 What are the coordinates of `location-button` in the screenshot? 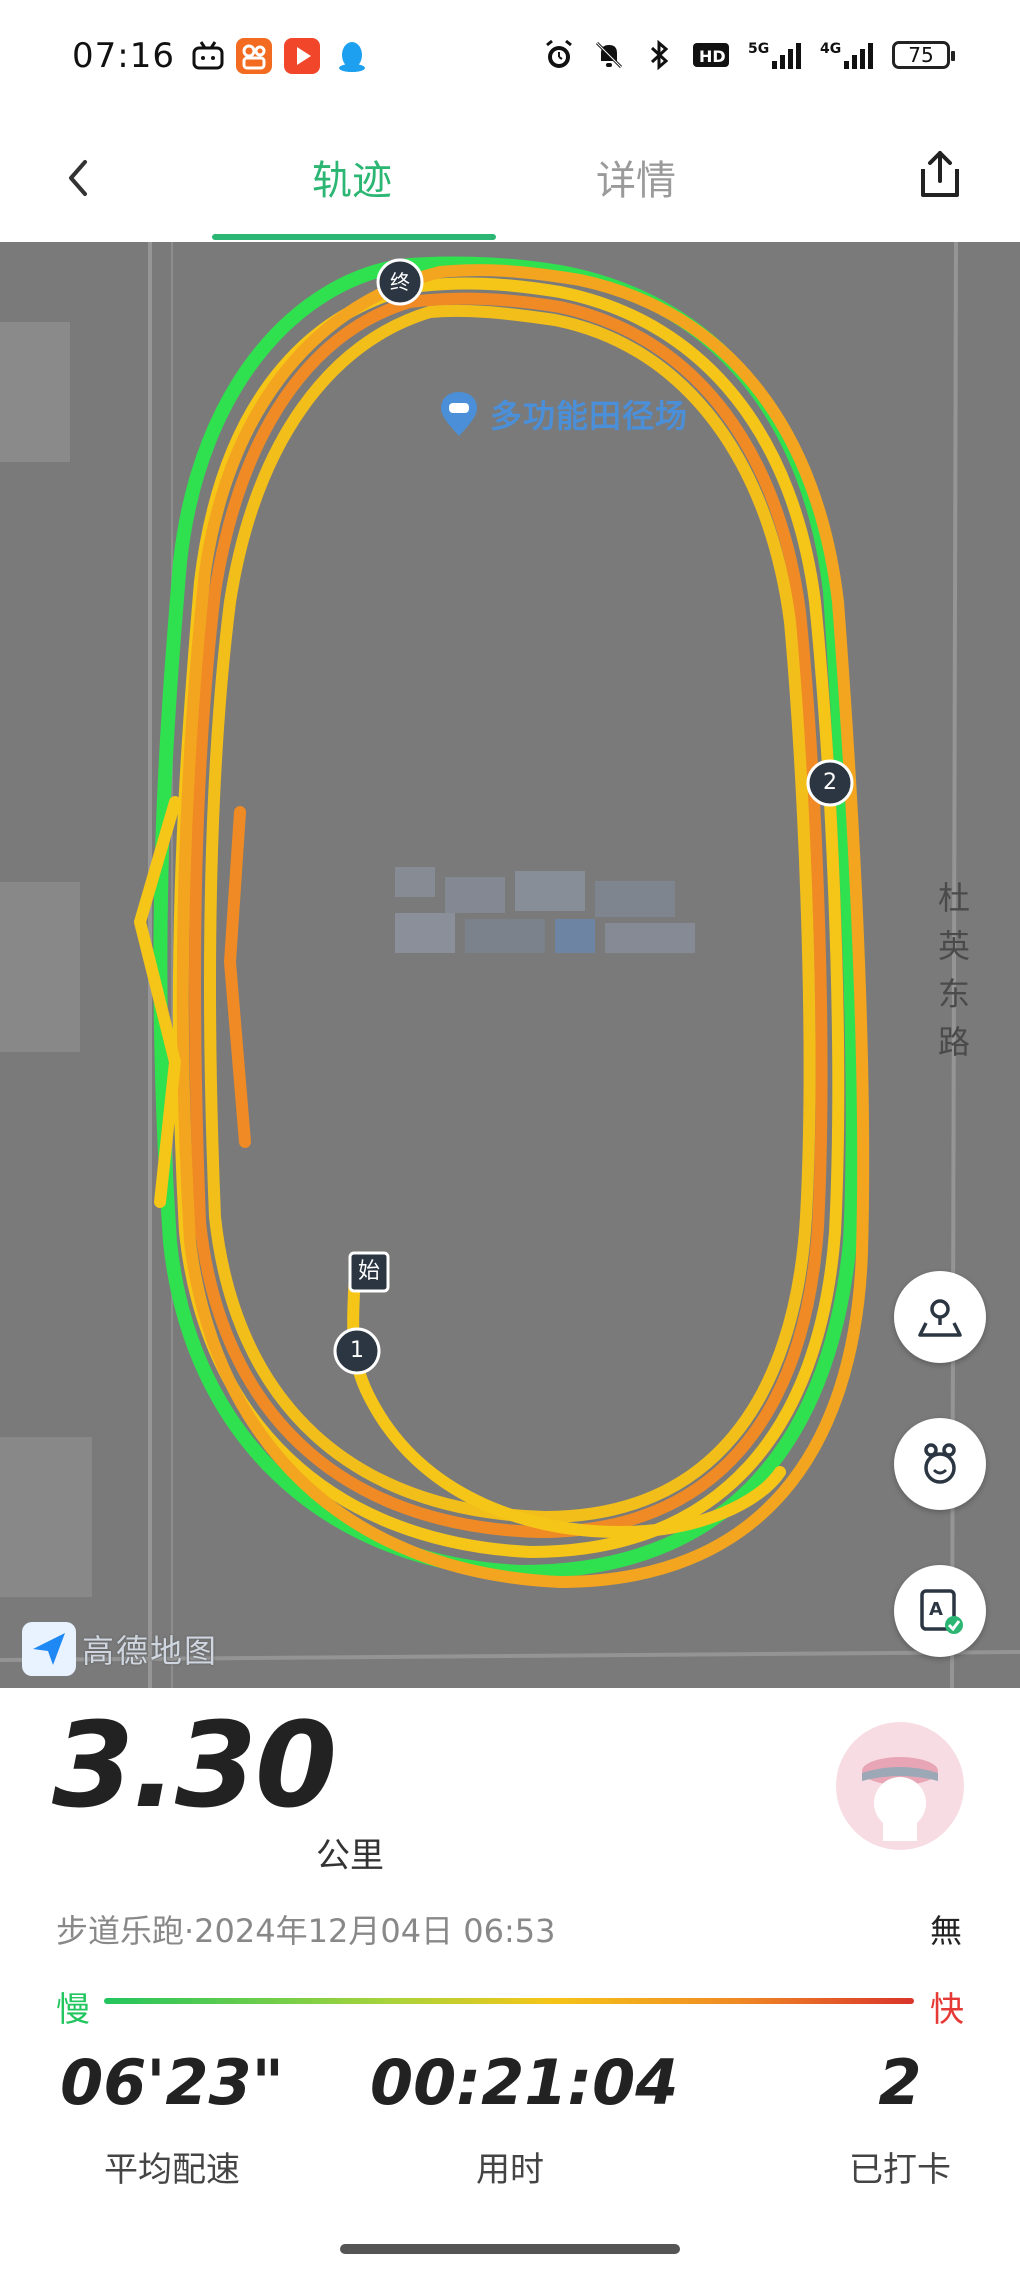 It's located at (940, 1317).